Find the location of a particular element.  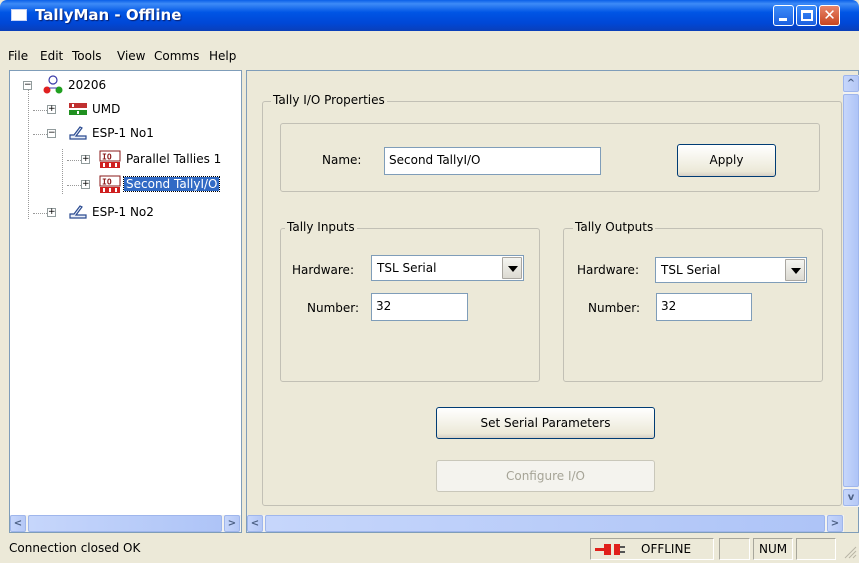

tree-node-root: − 20206 is located at coordinates (125, 85).